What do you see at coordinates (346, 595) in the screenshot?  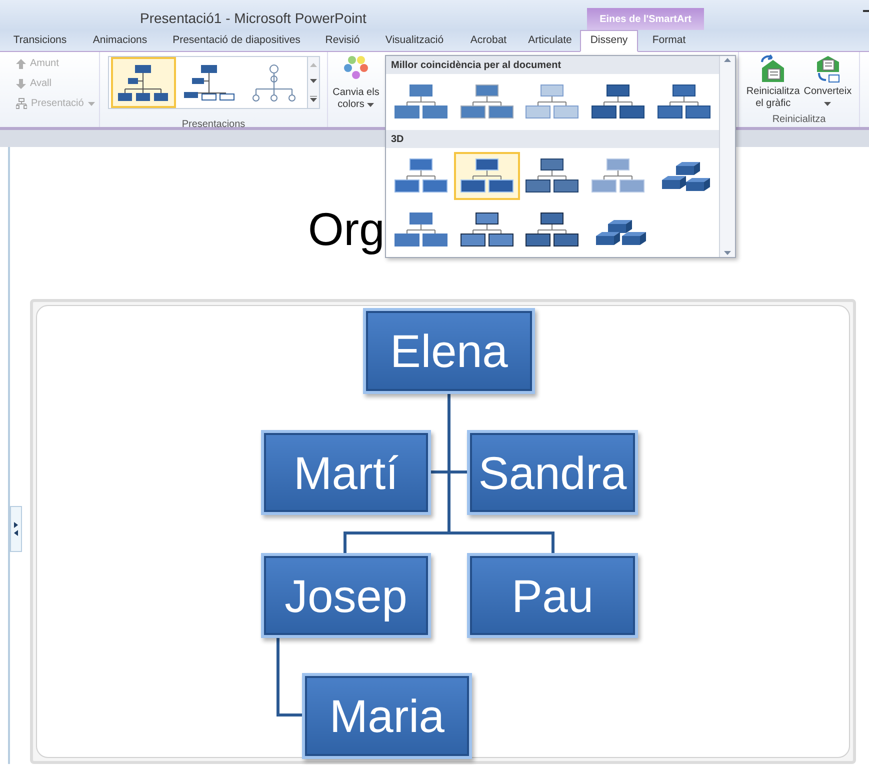 I see `org-chart-node: Josep` at bounding box center [346, 595].